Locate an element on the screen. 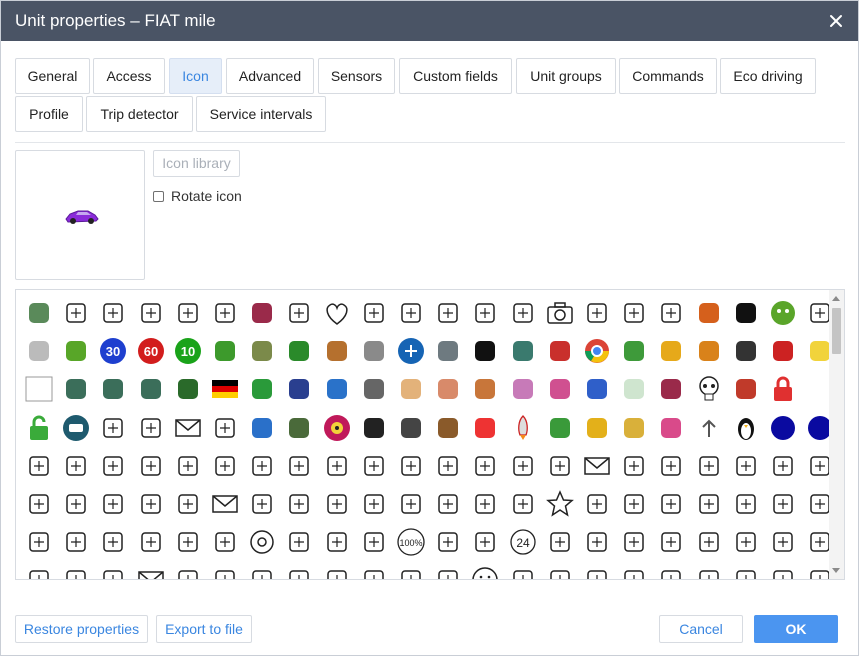 Image resolution: width=859 pixels, height=656 pixels. restore-properties-button: Restore properties is located at coordinates (81, 629).